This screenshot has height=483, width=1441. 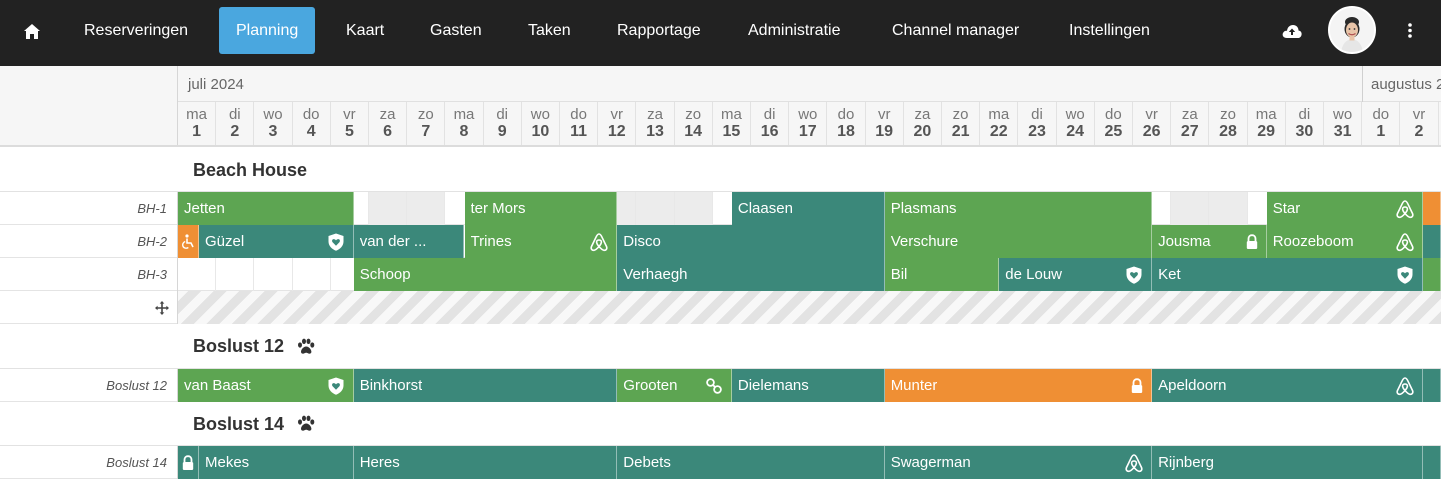 I want to click on day-column-header: di 9, so click(x=503, y=123).